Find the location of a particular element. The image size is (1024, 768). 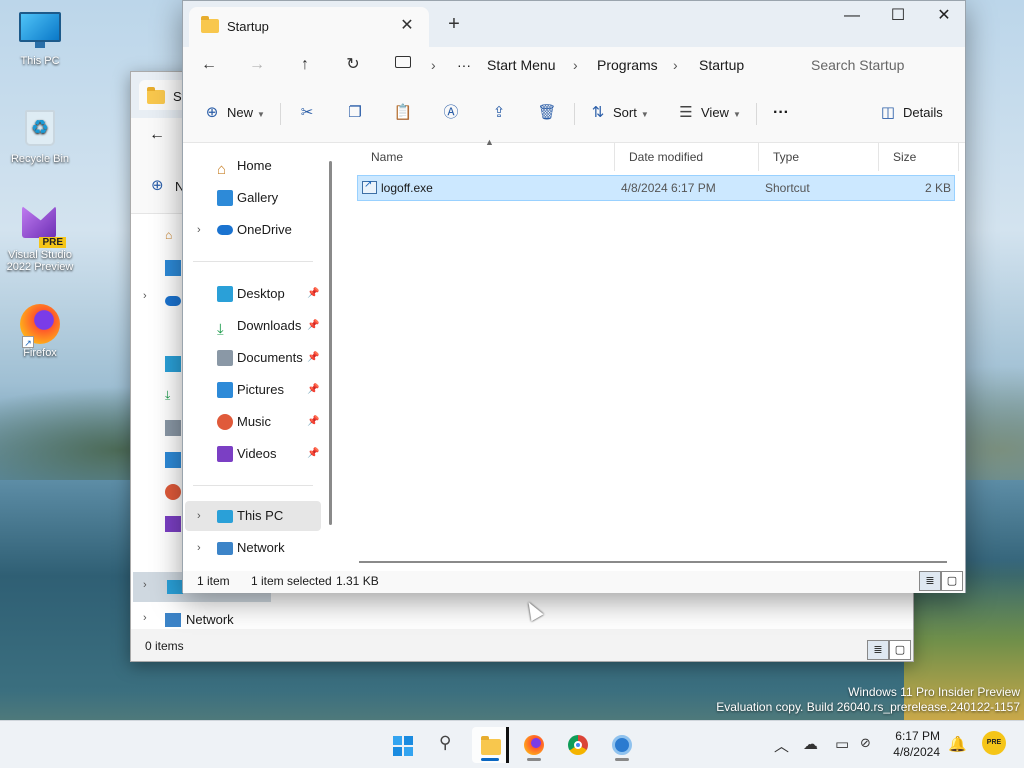

close-button: ✕ is located at coordinates (944, 17).